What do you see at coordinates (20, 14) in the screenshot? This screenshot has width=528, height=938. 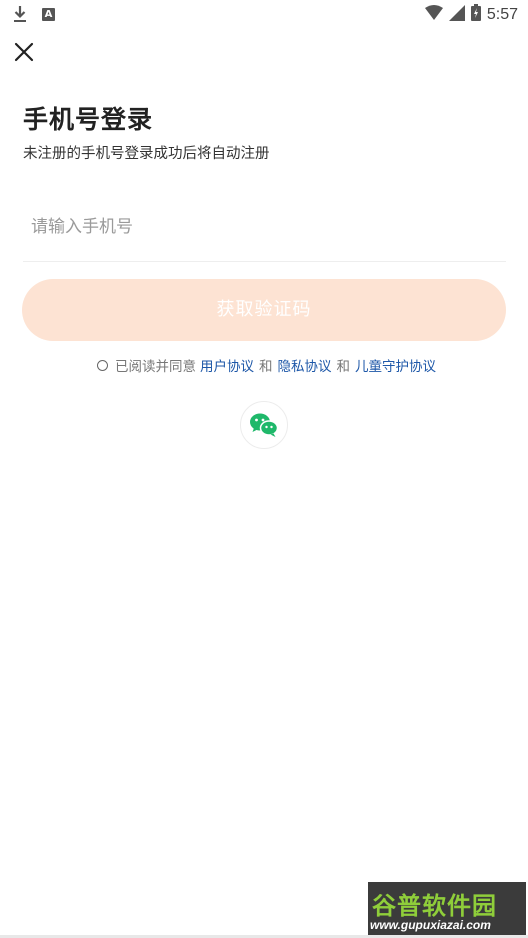 I see `download-icon` at bounding box center [20, 14].